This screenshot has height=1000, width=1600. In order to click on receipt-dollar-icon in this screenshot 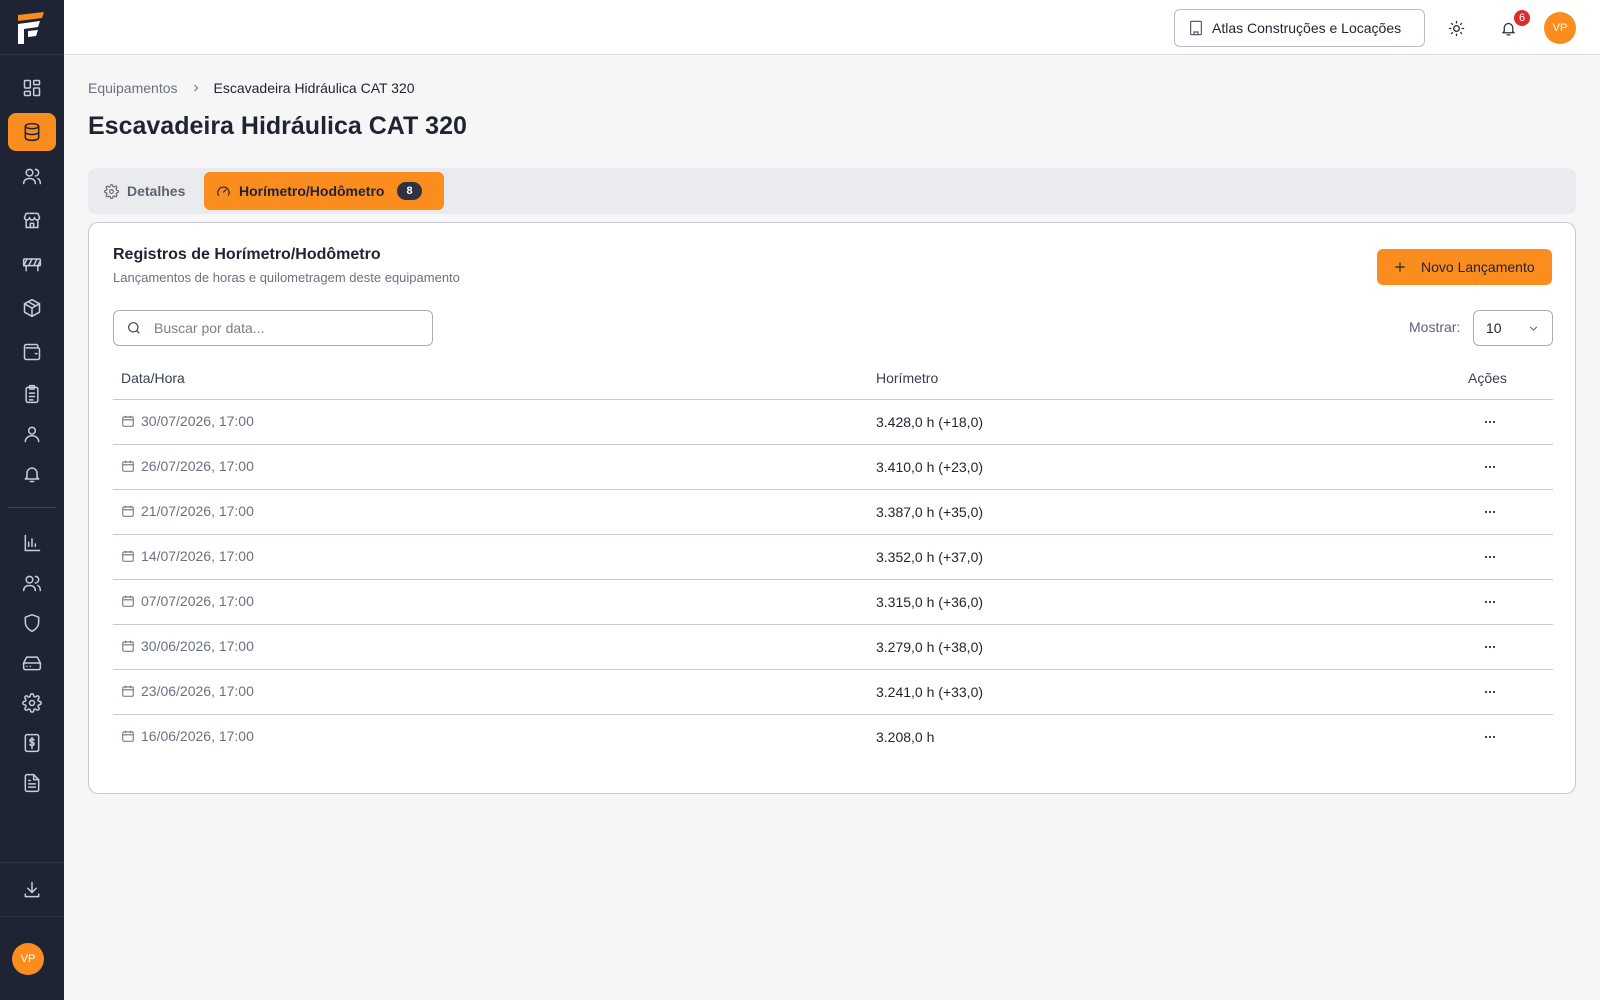, I will do `click(32, 743)`.